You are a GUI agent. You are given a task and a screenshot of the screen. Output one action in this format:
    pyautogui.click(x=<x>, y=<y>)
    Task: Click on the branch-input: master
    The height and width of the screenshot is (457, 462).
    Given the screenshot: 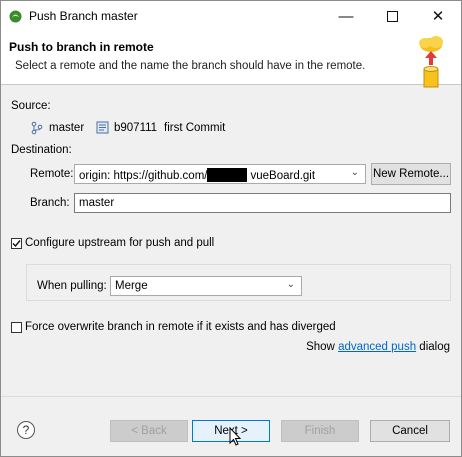 What is the action you would take?
    pyautogui.click(x=262, y=203)
    